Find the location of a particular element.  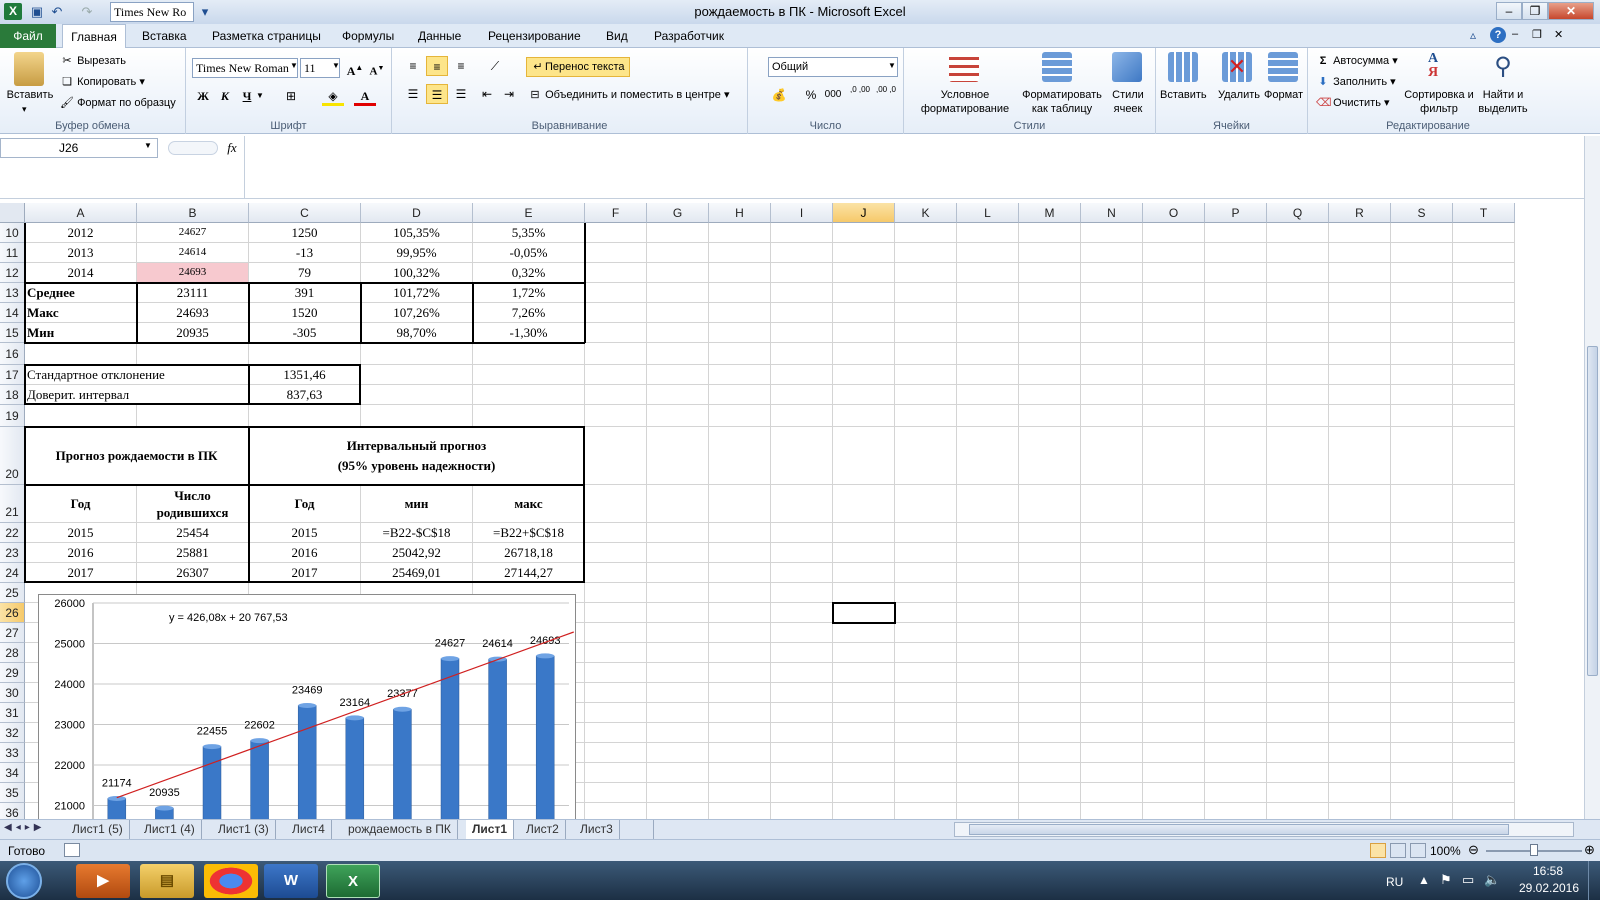

row-header-18: 18 is located at coordinates (12, 395).